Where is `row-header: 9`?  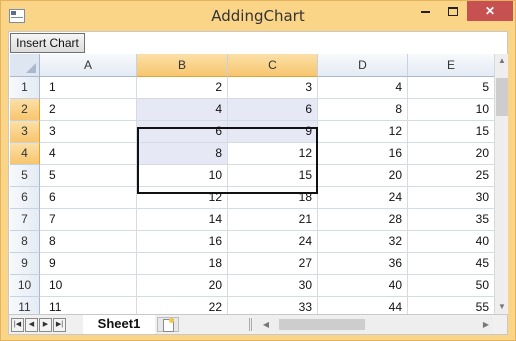 row-header: 9 is located at coordinates (25, 264).